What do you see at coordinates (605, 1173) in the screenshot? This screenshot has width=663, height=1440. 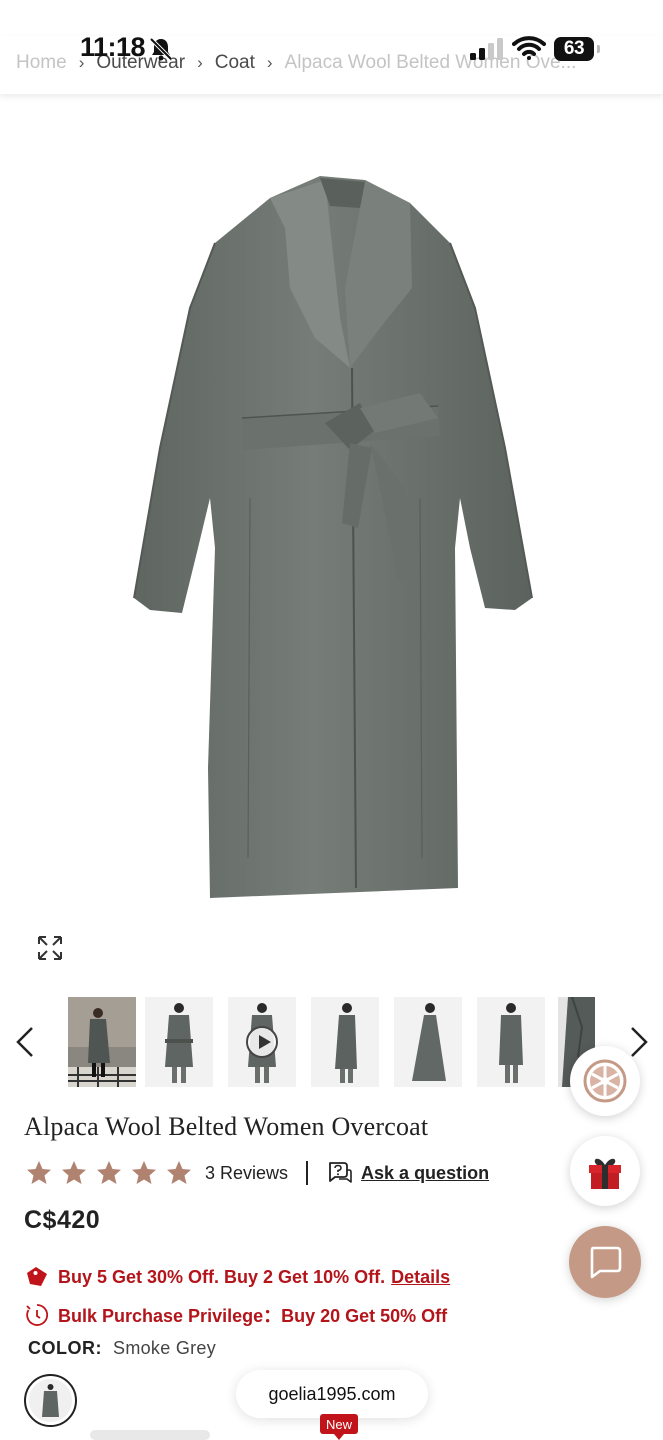 I see `gift-icon` at bounding box center [605, 1173].